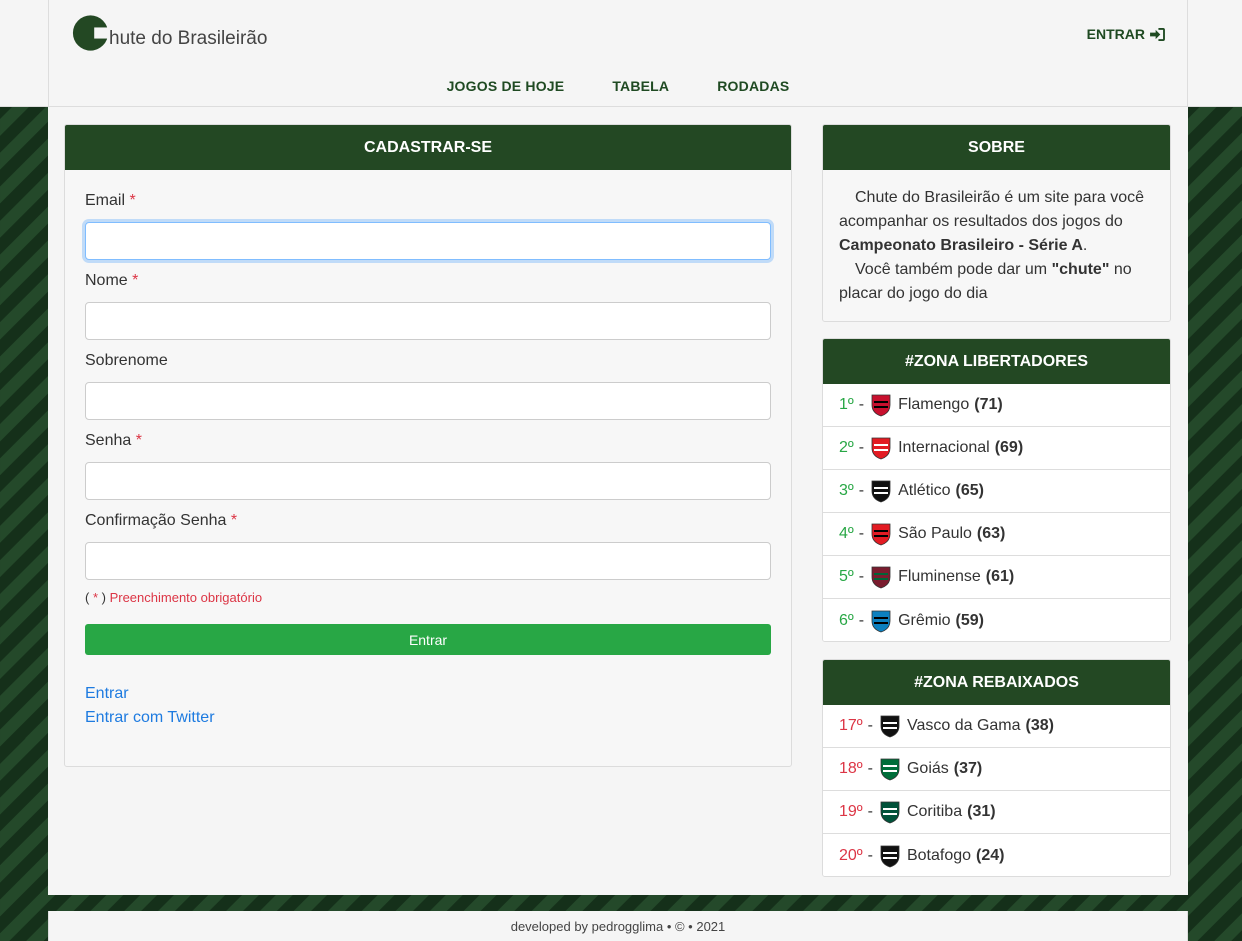 This screenshot has height=941, width=1242. I want to click on botafogo-crest-icon, so click(890, 856).